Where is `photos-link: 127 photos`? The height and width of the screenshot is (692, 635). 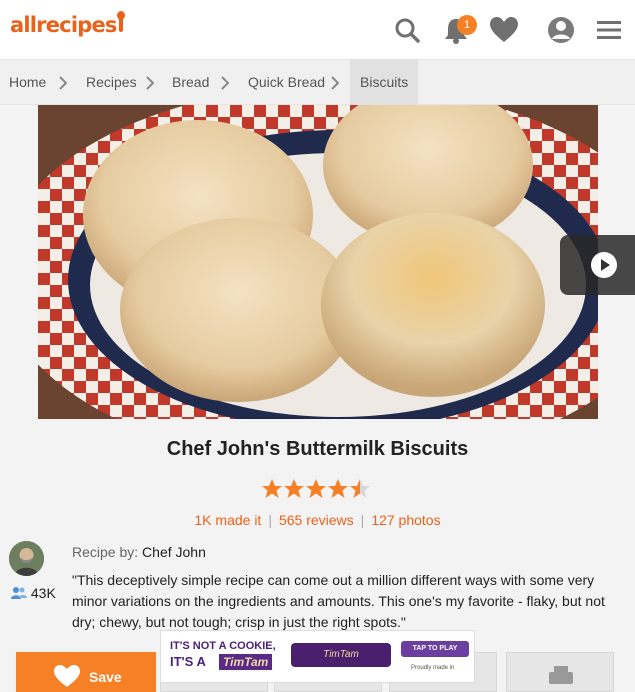
photos-link: 127 photos is located at coordinates (405, 520).